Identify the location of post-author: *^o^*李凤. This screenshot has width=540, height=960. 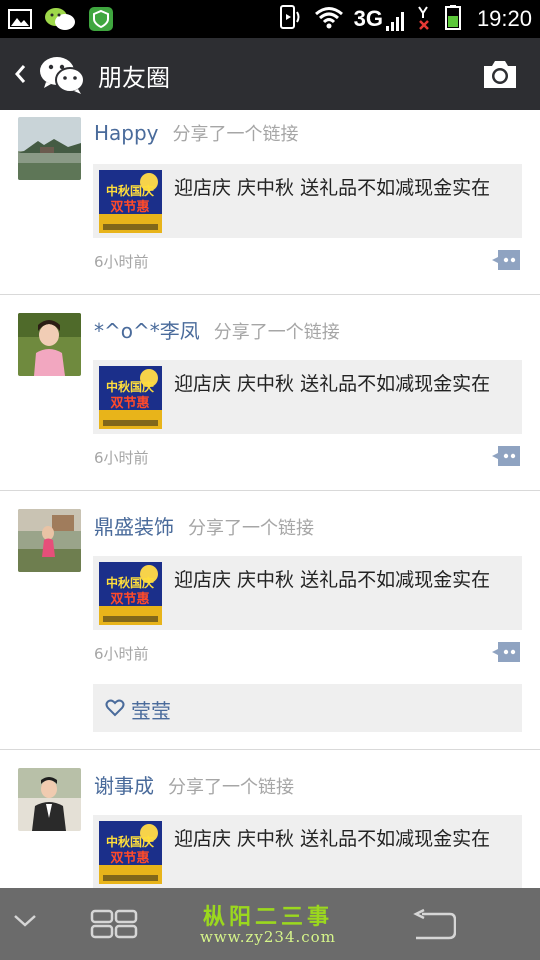
(147, 331).